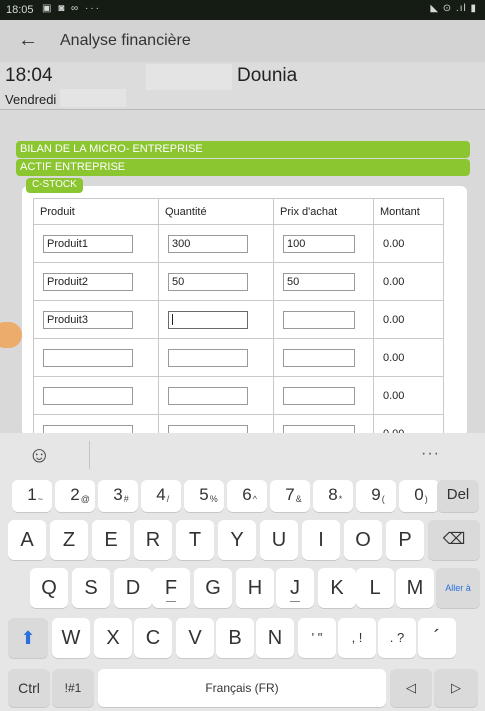 The width and height of the screenshot is (485, 711). I want to click on toolbar-divider, so click(89, 455).